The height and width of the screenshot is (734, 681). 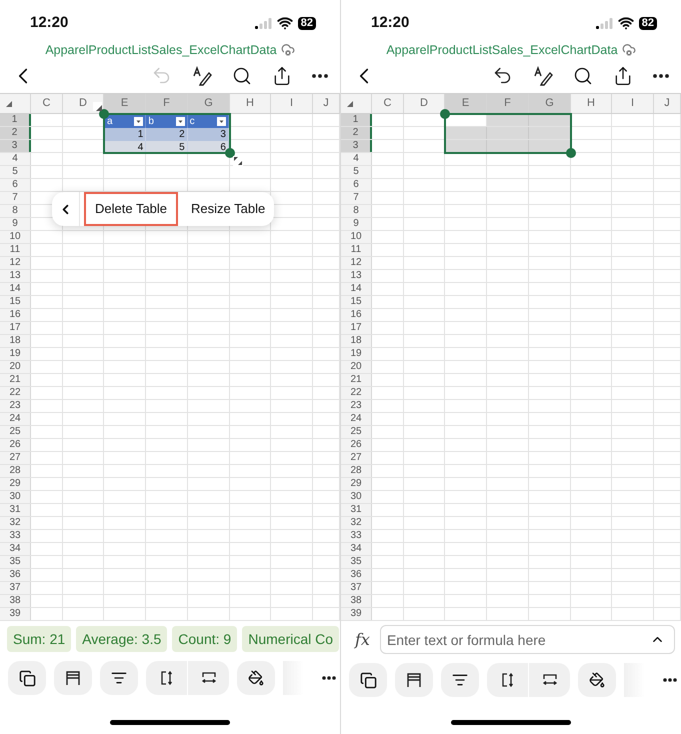 What do you see at coordinates (209, 103) in the screenshot?
I see `column-header: G` at bounding box center [209, 103].